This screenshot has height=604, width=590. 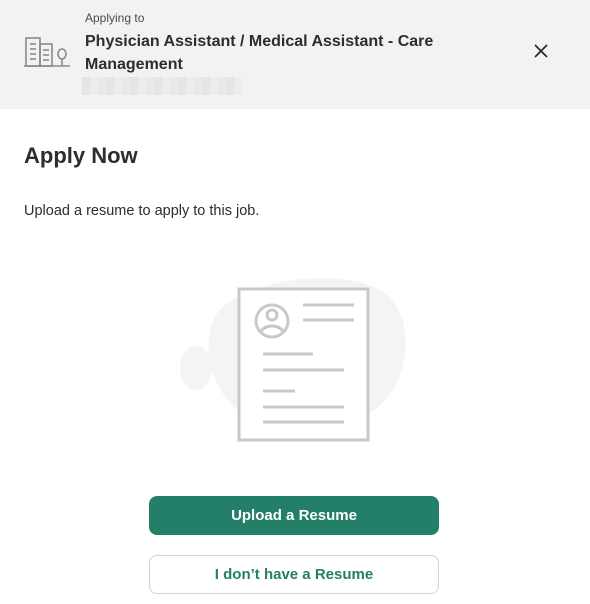 I want to click on building-icon, so click(x=48, y=52).